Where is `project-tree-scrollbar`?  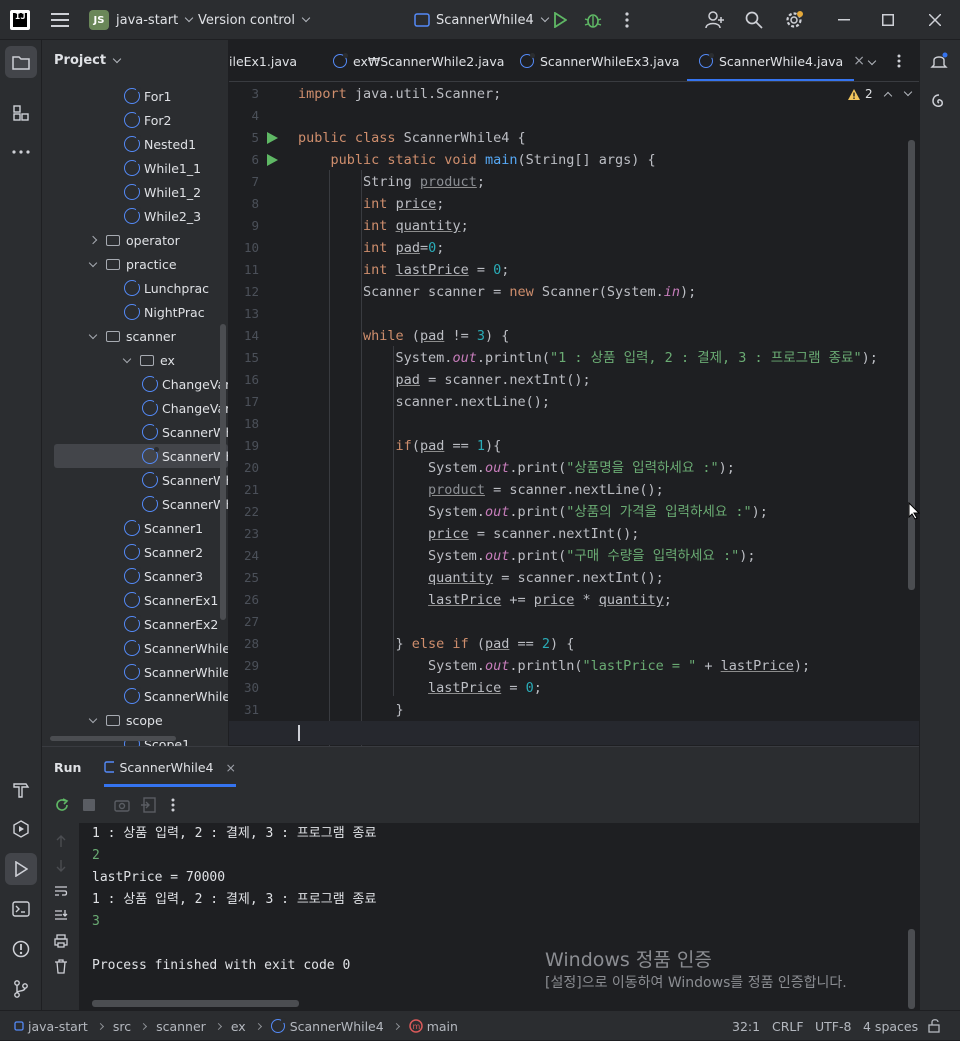 project-tree-scrollbar is located at coordinates (223, 472).